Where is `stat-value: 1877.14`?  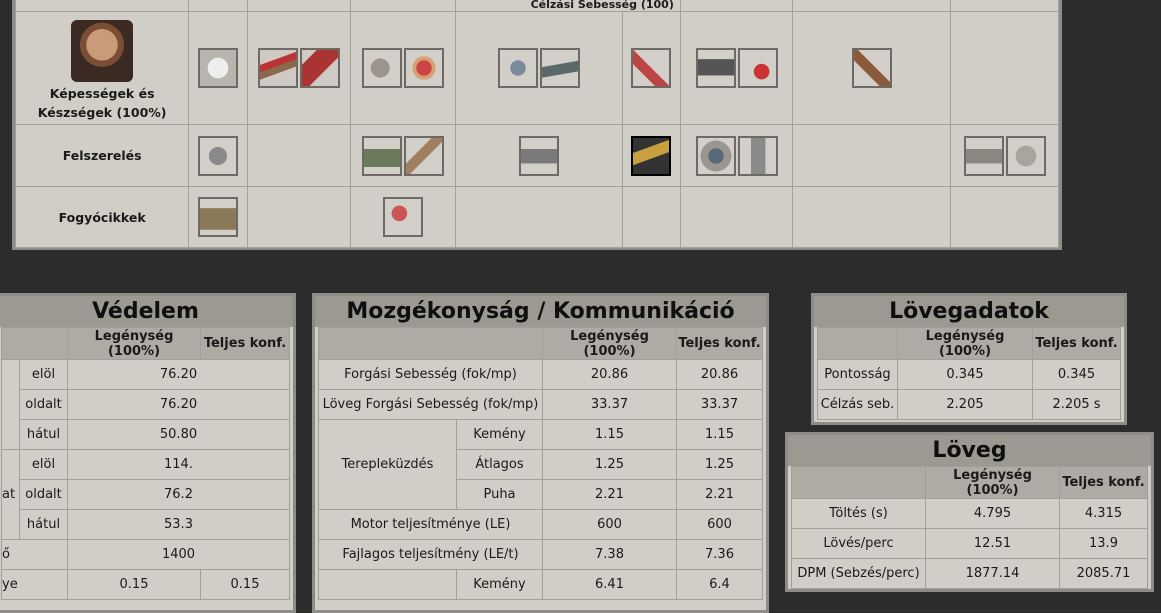
stat-value: 1877.14 is located at coordinates (992, 573).